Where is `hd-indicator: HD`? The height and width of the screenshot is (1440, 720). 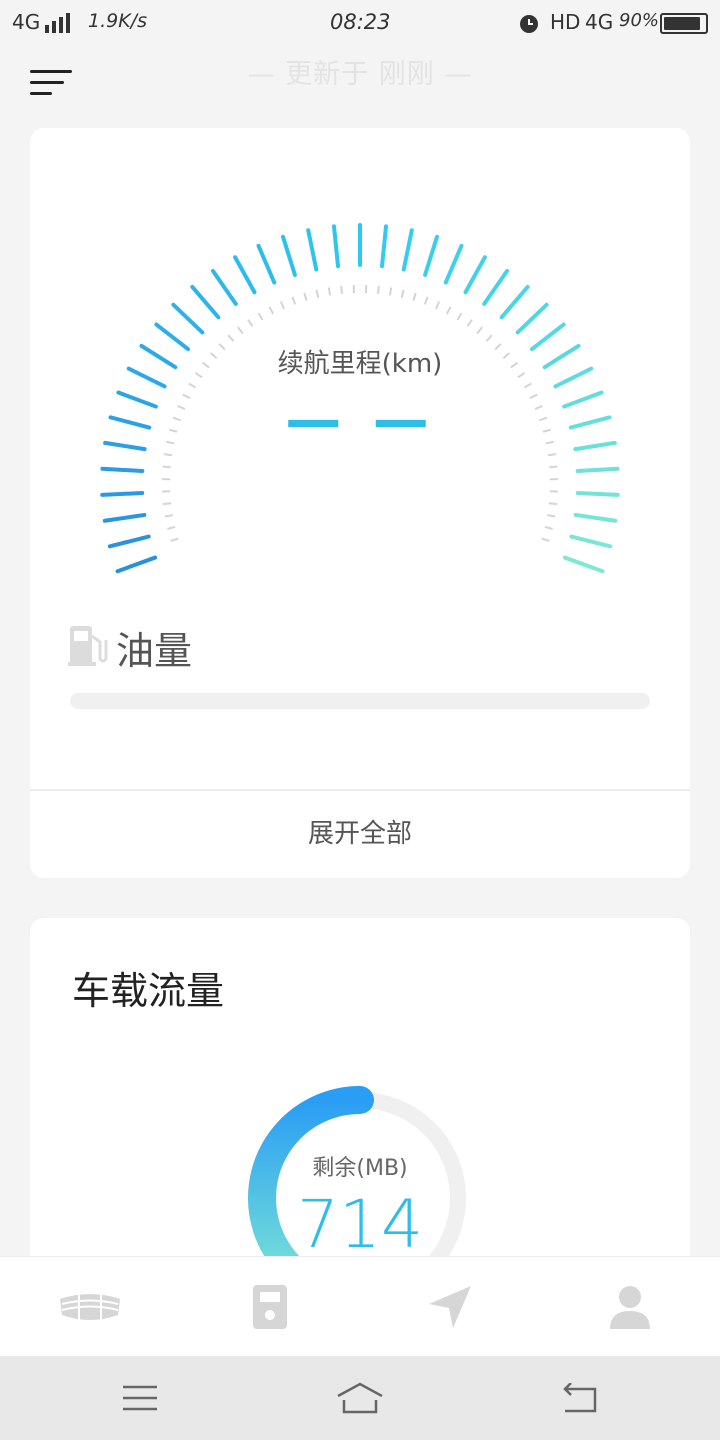
hd-indicator: HD is located at coordinates (565, 22).